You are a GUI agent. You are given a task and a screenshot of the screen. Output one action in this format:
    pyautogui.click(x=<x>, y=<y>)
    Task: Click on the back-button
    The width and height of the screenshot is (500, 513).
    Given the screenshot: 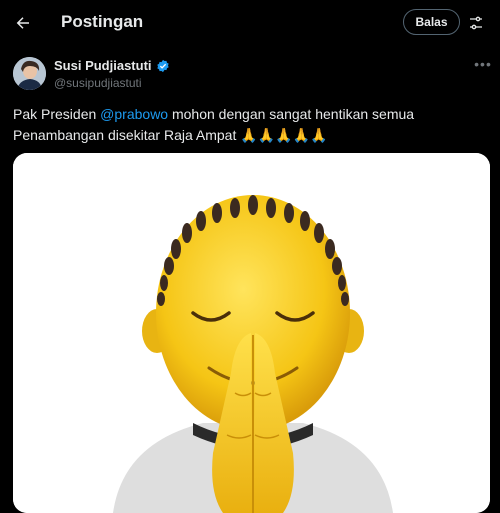 What is the action you would take?
    pyautogui.click(x=23, y=23)
    